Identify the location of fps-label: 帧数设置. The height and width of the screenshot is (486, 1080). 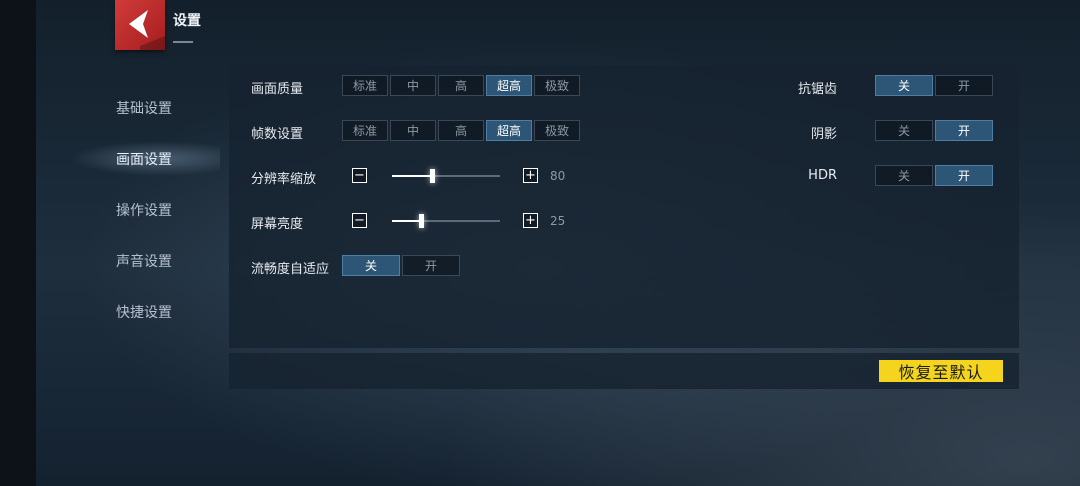
(277, 134).